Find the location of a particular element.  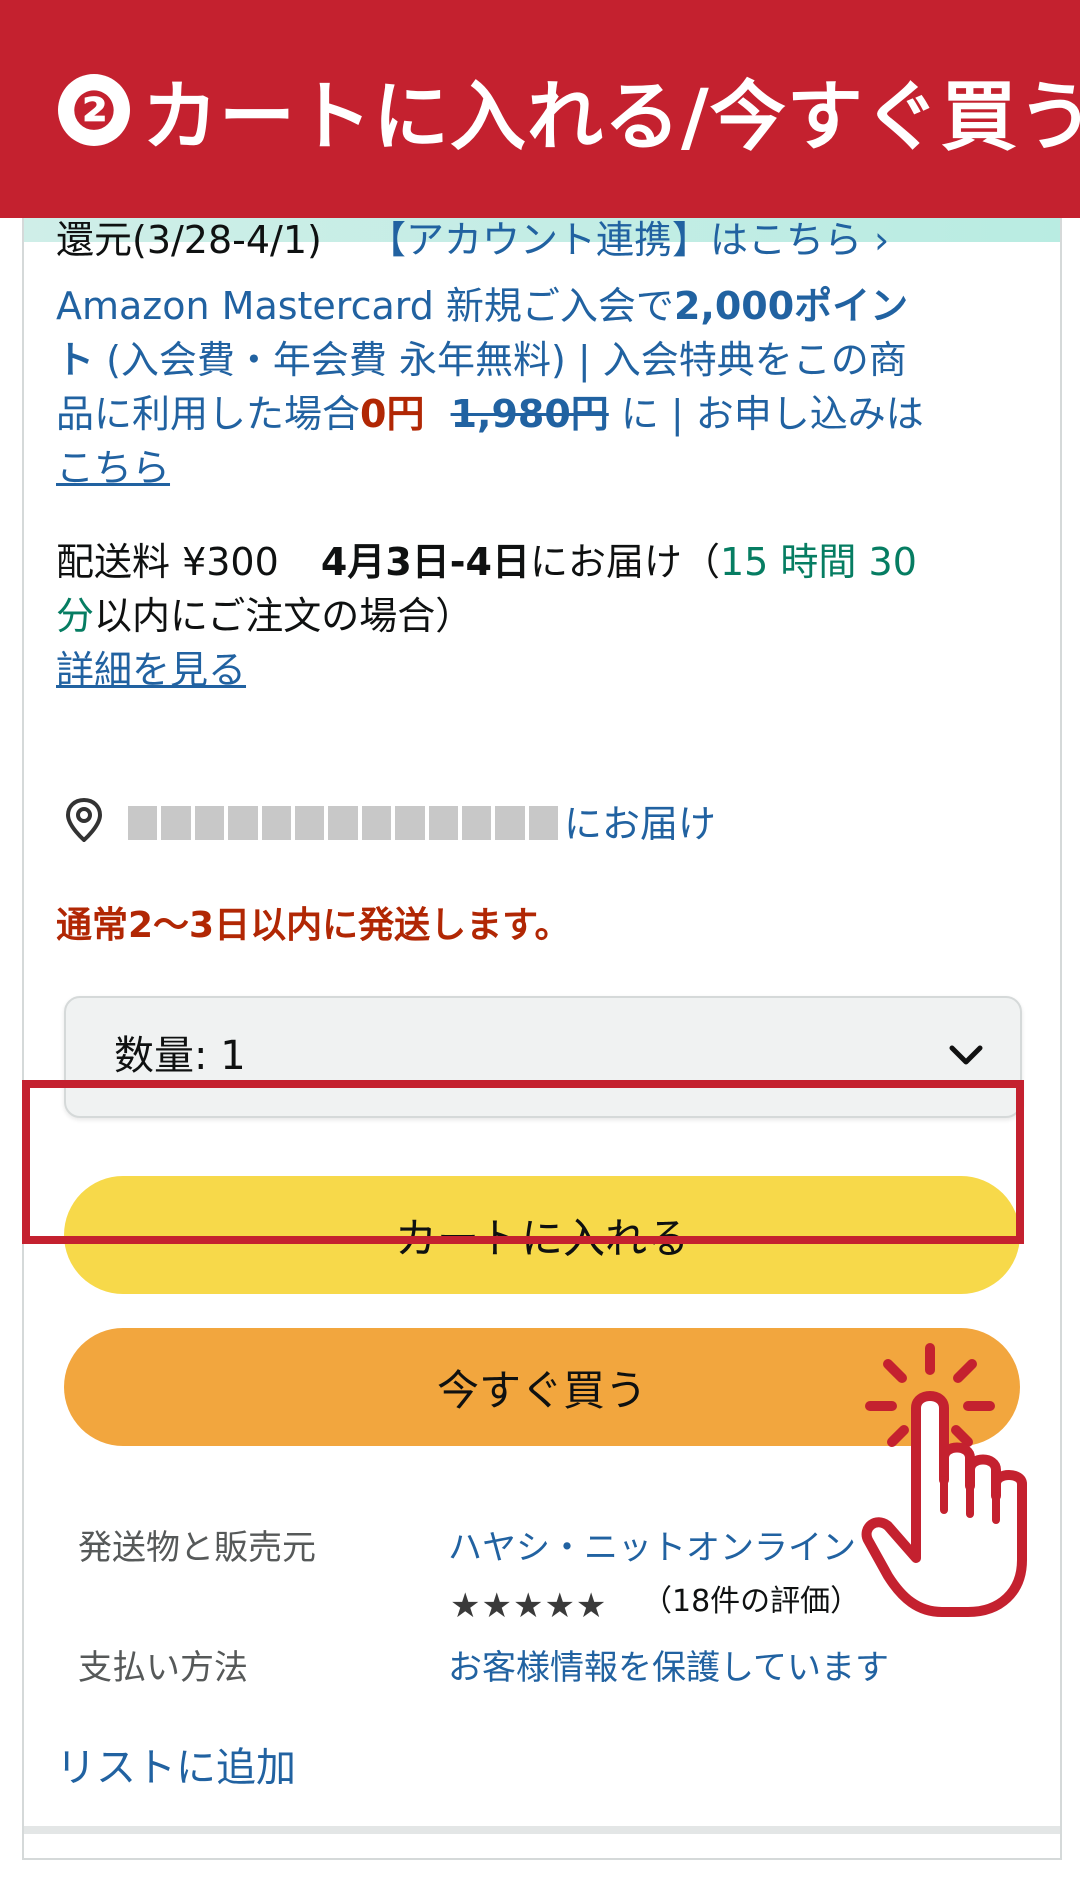

card-offer-text4: に | お申し込みは is located at coordinates (766, 414).